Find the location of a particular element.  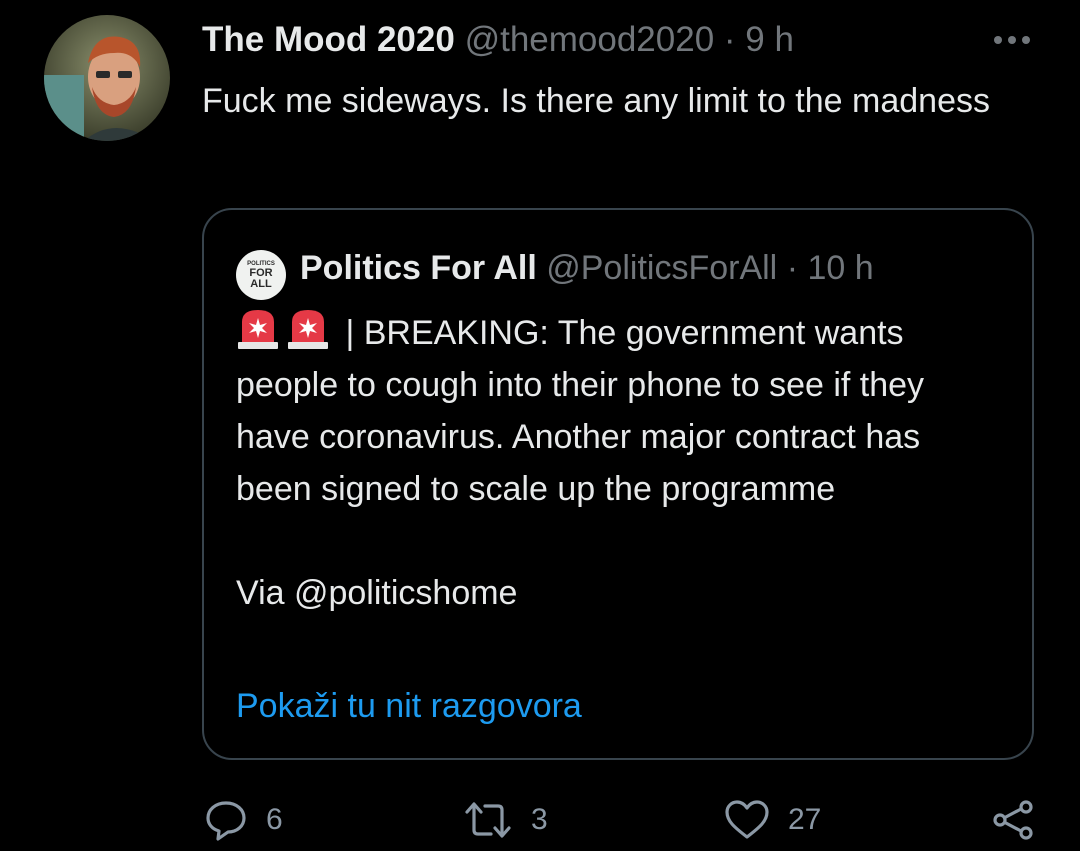

retweet-button: 3 is located at coordinates (505, 820).